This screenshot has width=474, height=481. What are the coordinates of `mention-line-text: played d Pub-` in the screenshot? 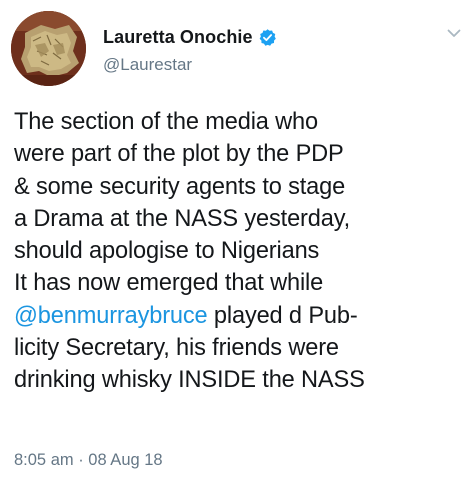 It's located at (282, 315).